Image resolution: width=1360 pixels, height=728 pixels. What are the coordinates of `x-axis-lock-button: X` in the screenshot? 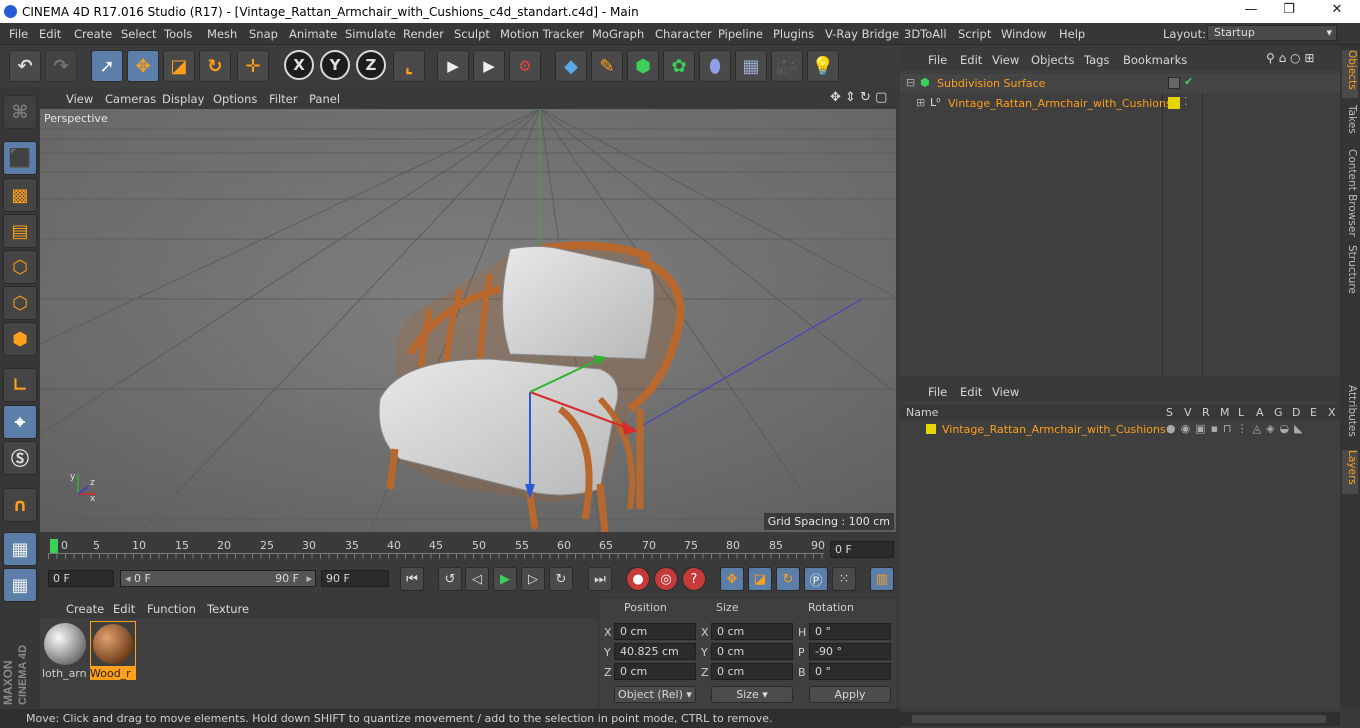 It's located at (299, 65).